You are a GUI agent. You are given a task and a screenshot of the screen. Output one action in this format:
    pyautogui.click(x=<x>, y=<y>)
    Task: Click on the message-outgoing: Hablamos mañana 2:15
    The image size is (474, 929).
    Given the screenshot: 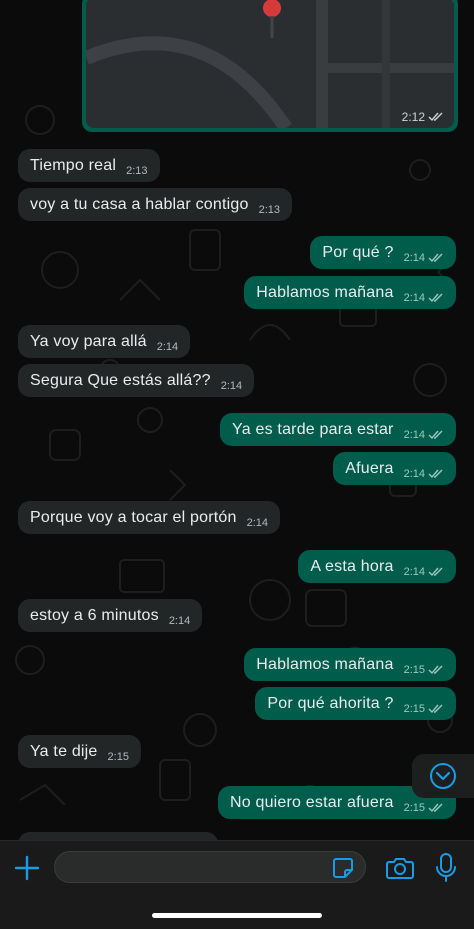 What is the action you would take?
    pyautogui.click(x=350, y=664)
    